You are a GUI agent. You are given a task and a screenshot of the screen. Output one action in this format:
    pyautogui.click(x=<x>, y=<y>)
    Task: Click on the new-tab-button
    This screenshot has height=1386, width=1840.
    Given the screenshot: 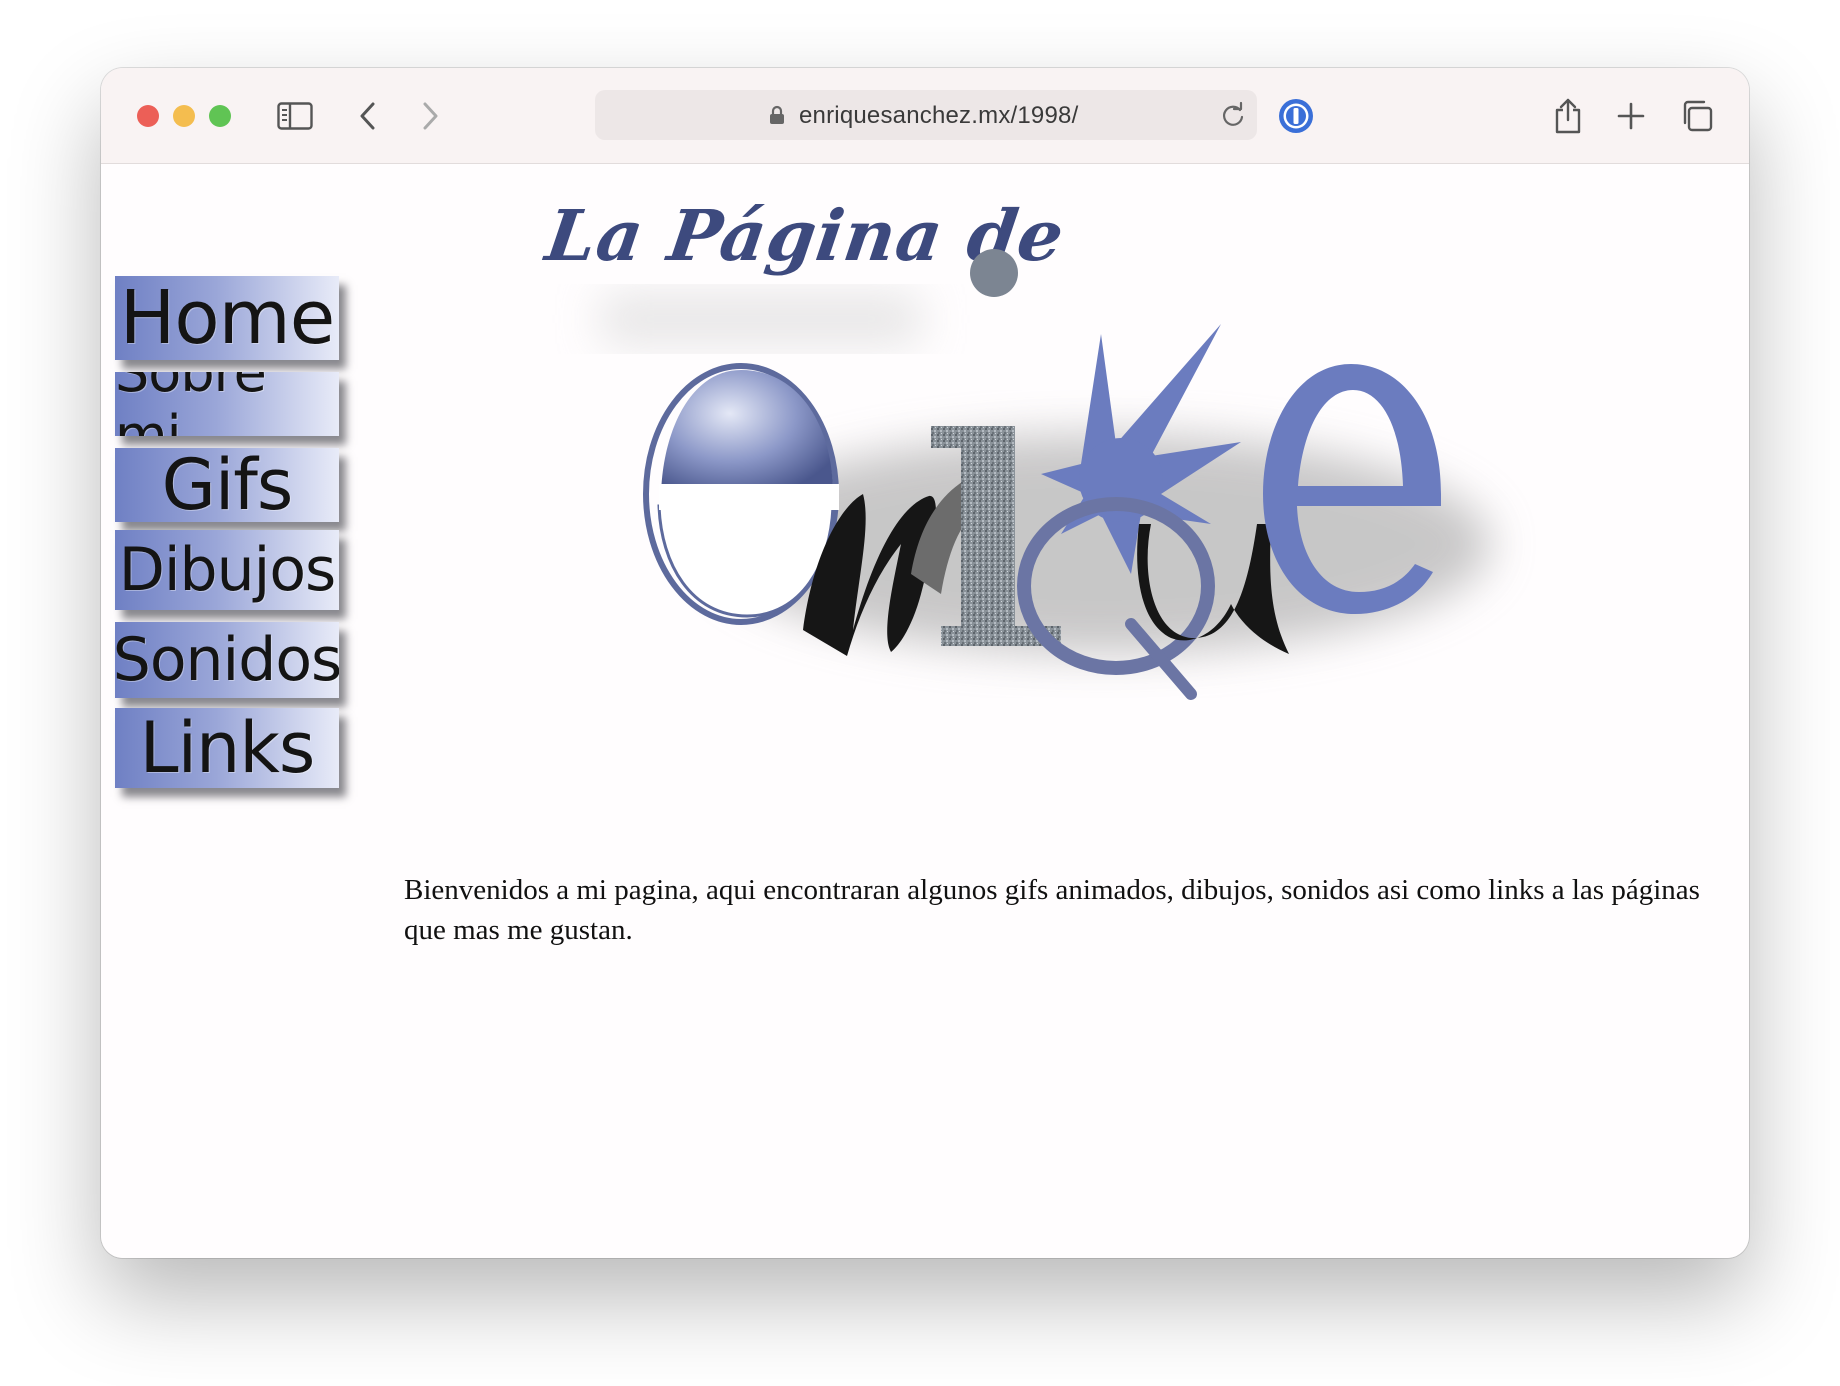 What is the action you would take?
    pyautogui.click(x=1631, y=116)
    